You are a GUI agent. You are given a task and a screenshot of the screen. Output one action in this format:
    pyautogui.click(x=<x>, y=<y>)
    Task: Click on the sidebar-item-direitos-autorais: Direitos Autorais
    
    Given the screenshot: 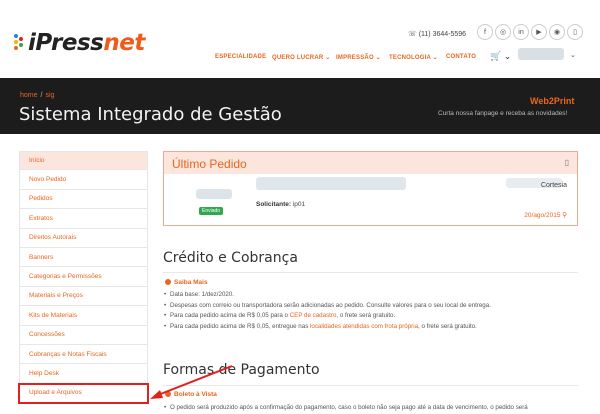 What is the action you would take?
    pyautogui.click(x=83, y=238)
    